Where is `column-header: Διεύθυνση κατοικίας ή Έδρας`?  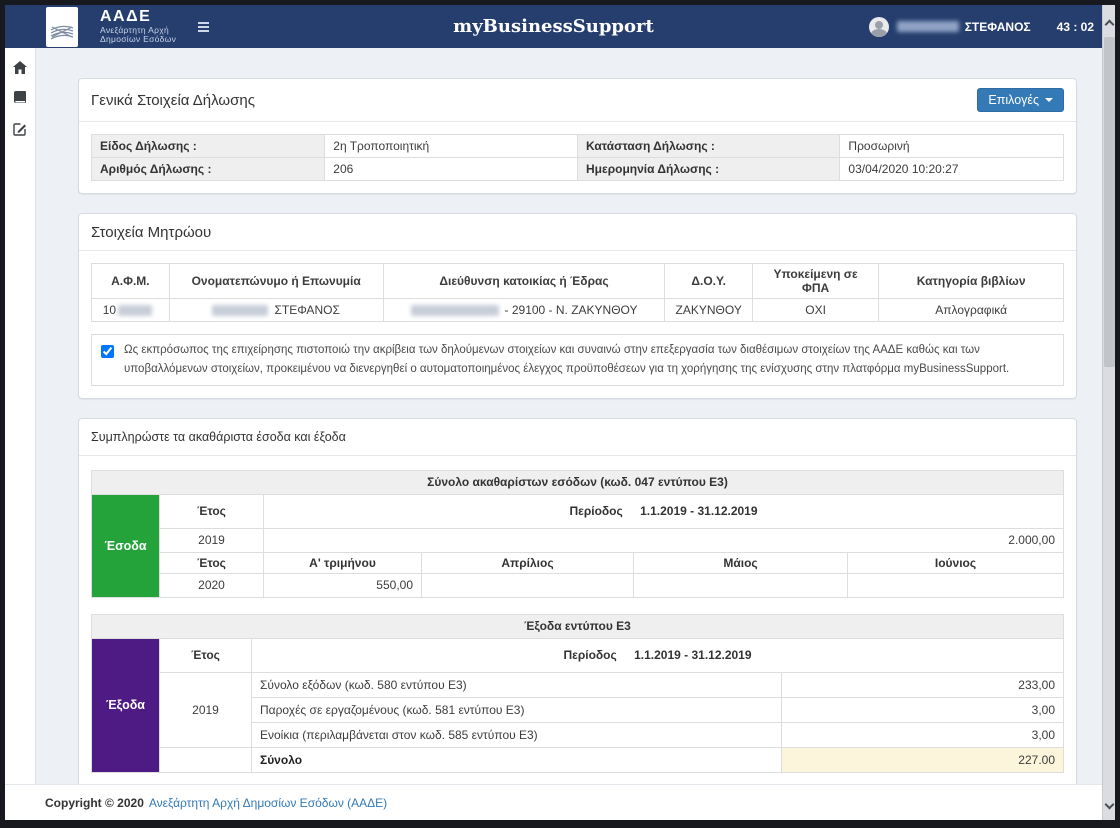 column-header: Διεύθυνση κατοικίας ή Έδρας is located at coordinates (524, 281).